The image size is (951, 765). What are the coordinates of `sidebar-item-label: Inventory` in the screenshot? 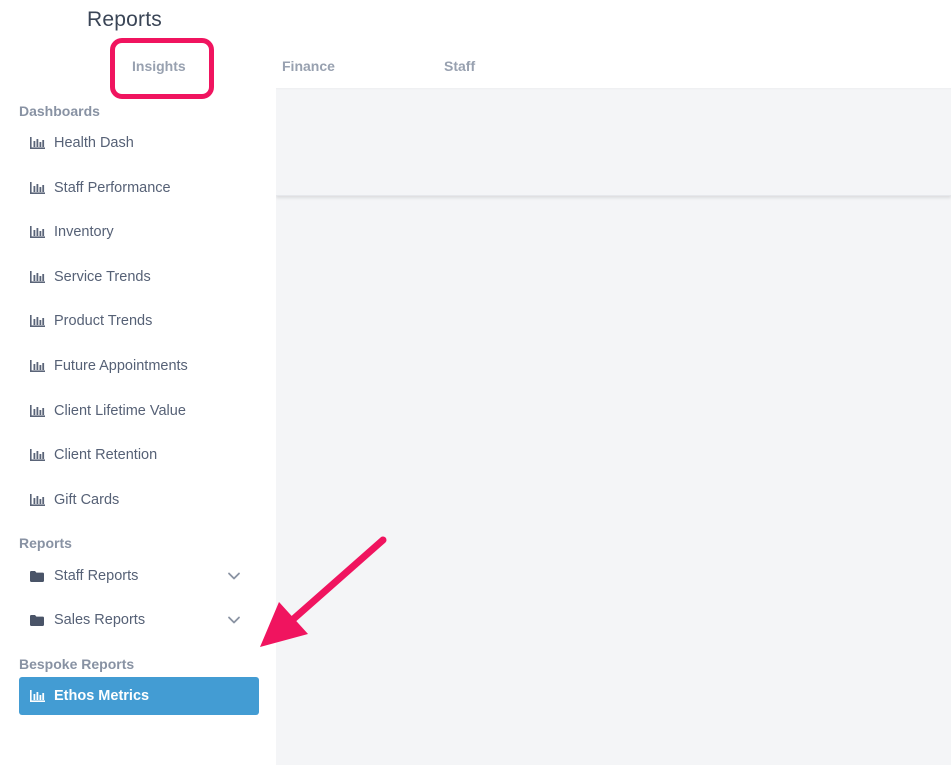 It's located at (84, 232).